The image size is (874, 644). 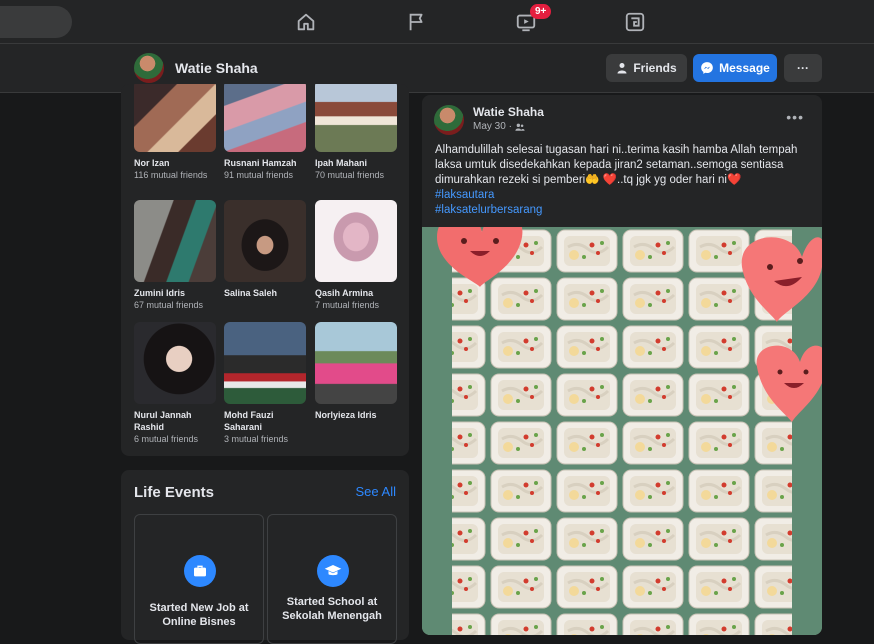 What do you see at coordinates (508, 112) in the screenshot?
I see `post-author: Watie Shaha` at bounding box center [508, 112].